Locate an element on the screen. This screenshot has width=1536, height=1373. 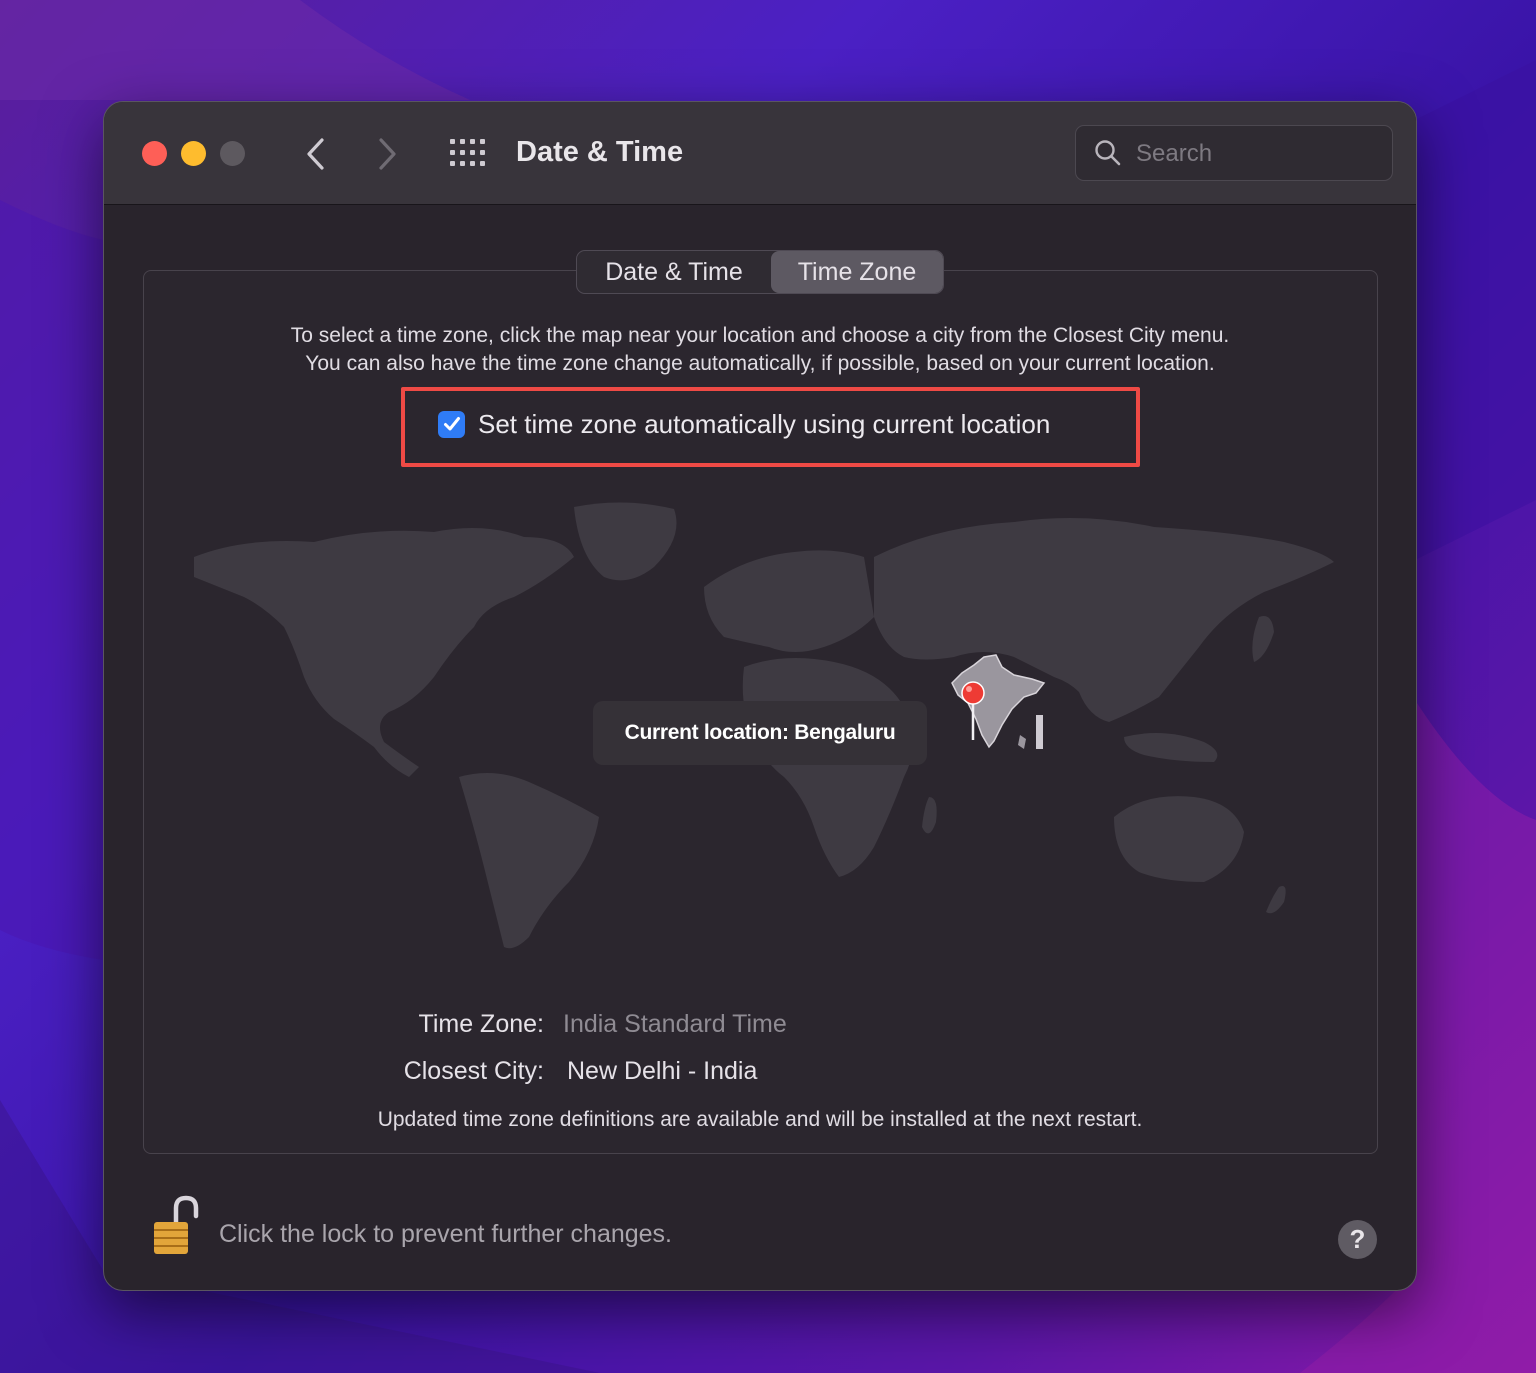
back-button is located at coordinates (315, 154).